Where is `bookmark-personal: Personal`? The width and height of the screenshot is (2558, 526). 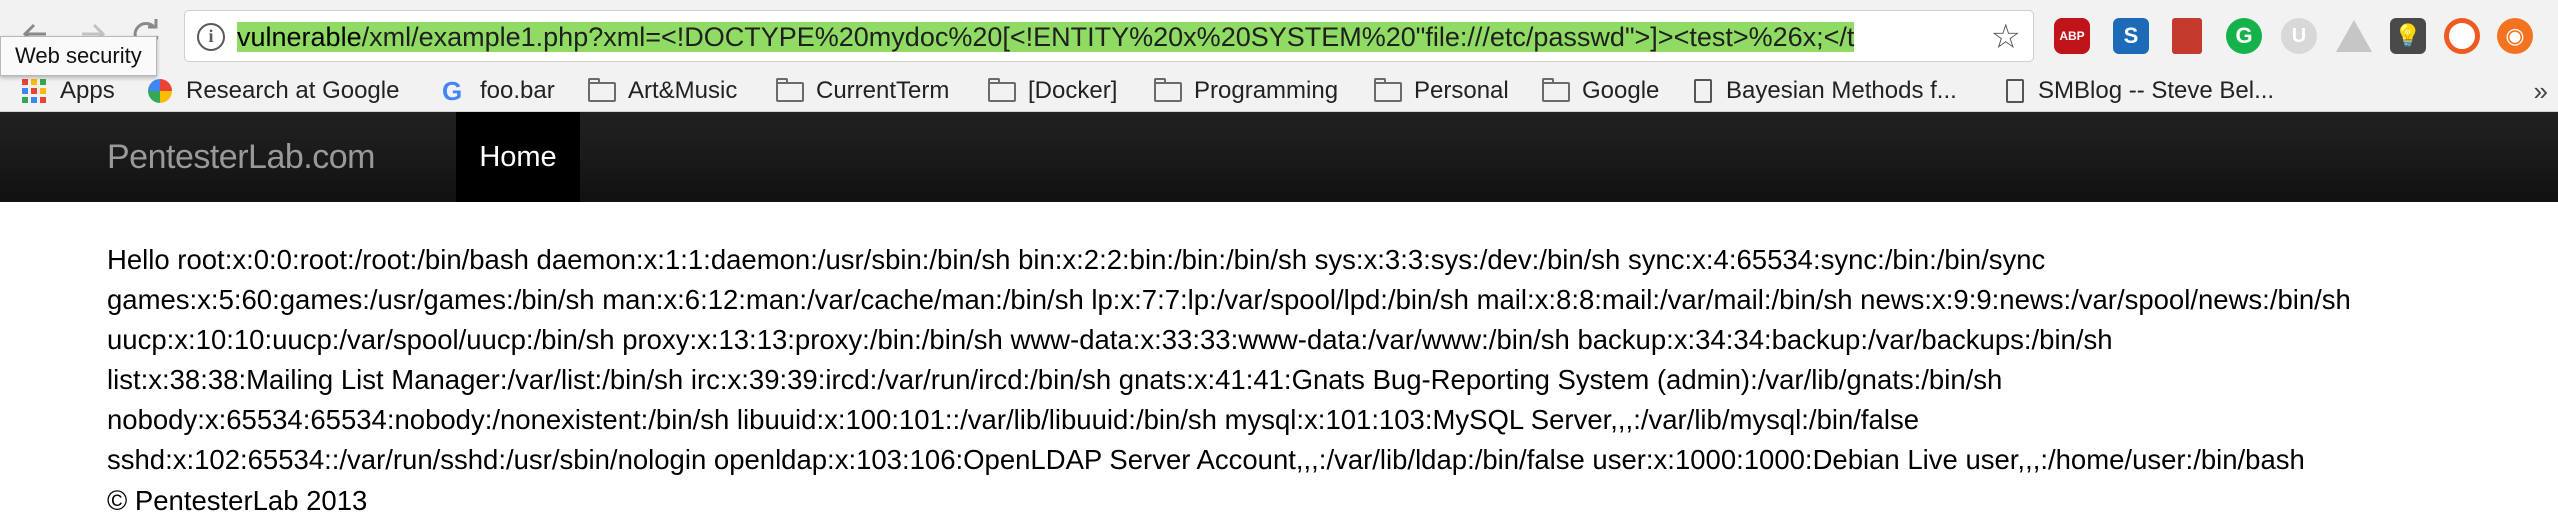
bookmark-personal: Personal is located at coordinates (1441, 92).